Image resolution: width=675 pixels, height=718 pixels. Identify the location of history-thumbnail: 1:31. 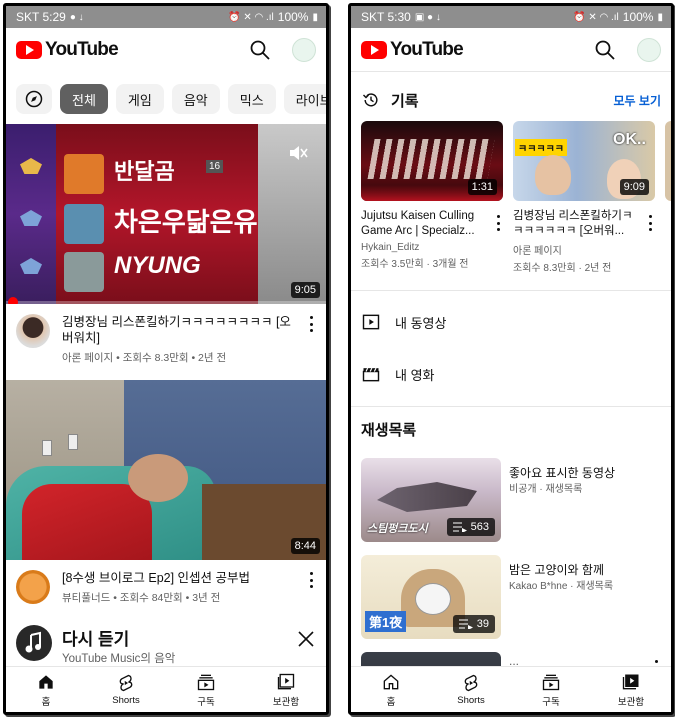
(432, 161).